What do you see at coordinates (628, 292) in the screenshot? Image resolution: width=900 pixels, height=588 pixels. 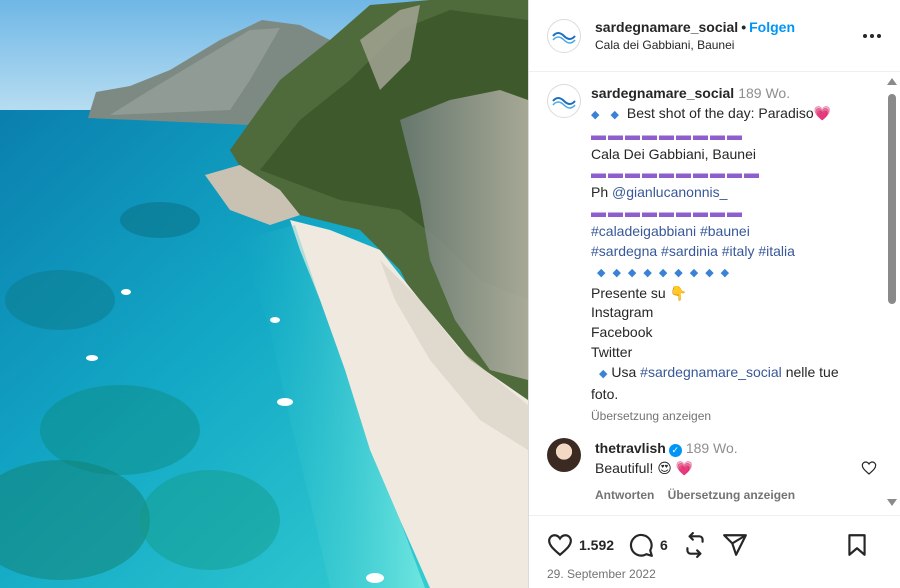 I see `caption-presente: Presente su` at bounding box center [628, 292].